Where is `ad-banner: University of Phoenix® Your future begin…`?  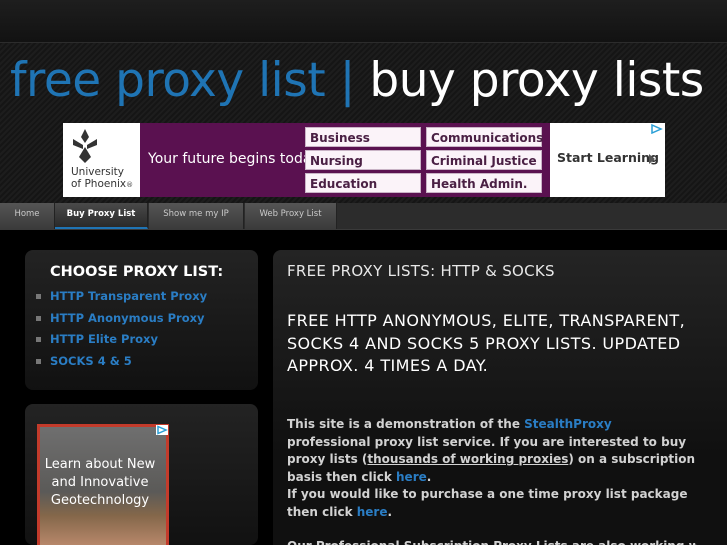
ad-banner: University of Phoenix® Your future begin… is located at coordinates (364, 160).